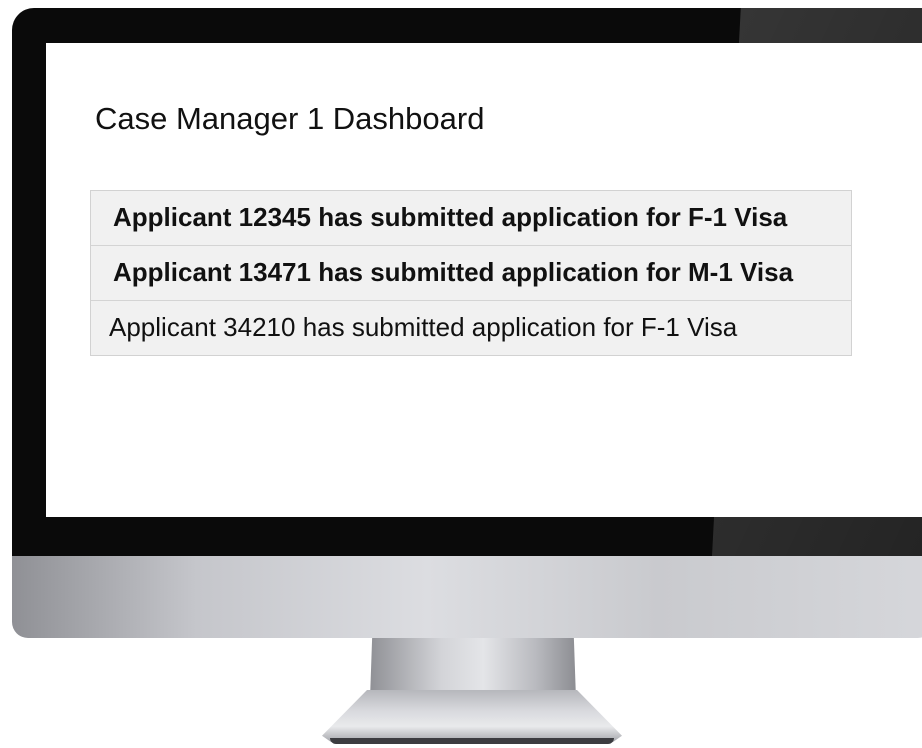 This screenshot has width=922, height=748. What do you see at coordinates (472, 741) in the screenshot?
I see `monitor-stand-base-edge` at bounding box center [472, 741].